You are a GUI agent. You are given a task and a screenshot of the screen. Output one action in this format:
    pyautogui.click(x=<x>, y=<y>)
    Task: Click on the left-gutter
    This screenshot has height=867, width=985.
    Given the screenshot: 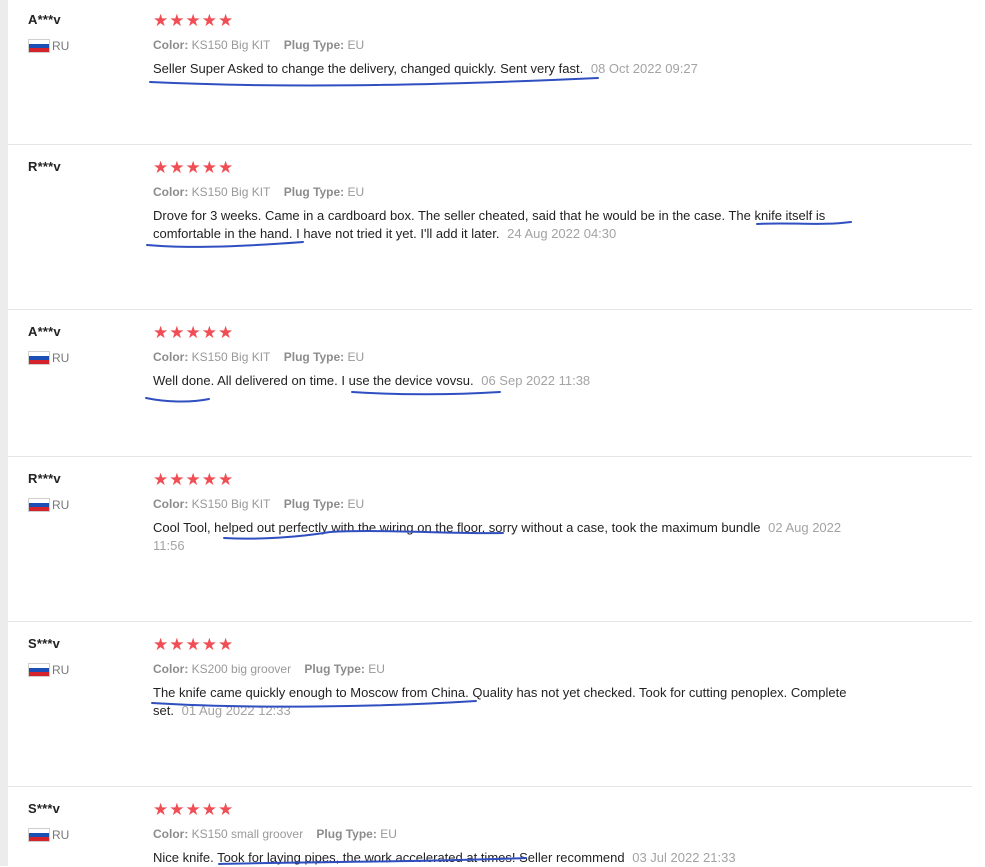 What is the action you would take?
    pyautogui.click(x=4, y=433)
    